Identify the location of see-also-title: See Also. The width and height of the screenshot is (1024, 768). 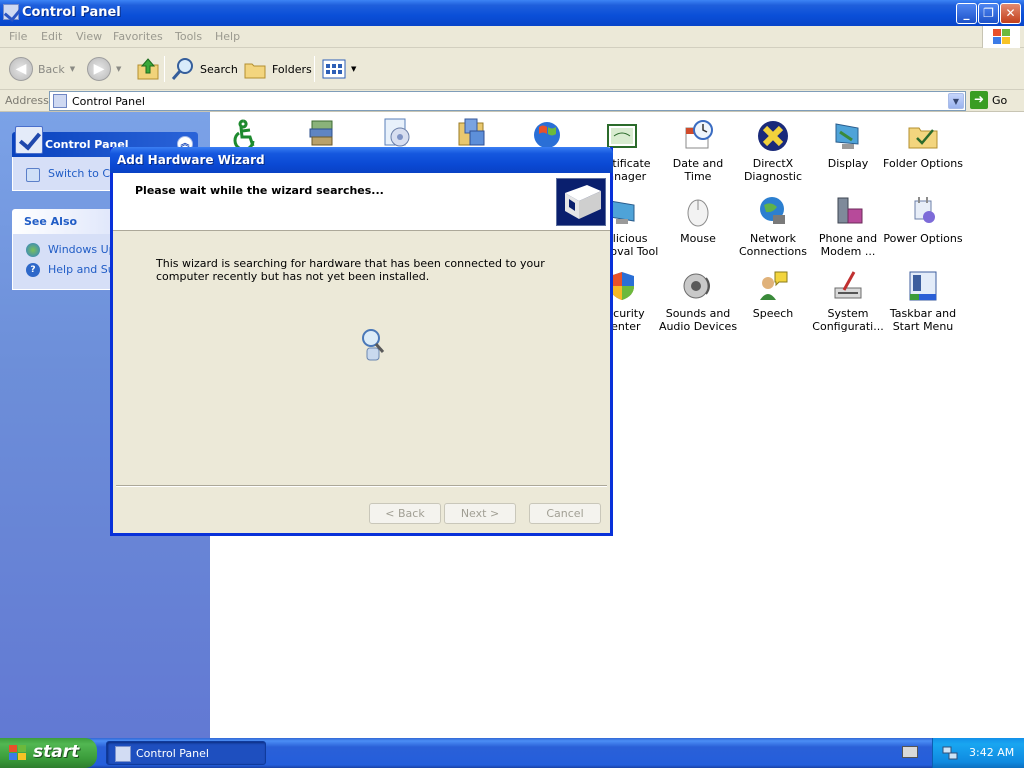
(51, 221).